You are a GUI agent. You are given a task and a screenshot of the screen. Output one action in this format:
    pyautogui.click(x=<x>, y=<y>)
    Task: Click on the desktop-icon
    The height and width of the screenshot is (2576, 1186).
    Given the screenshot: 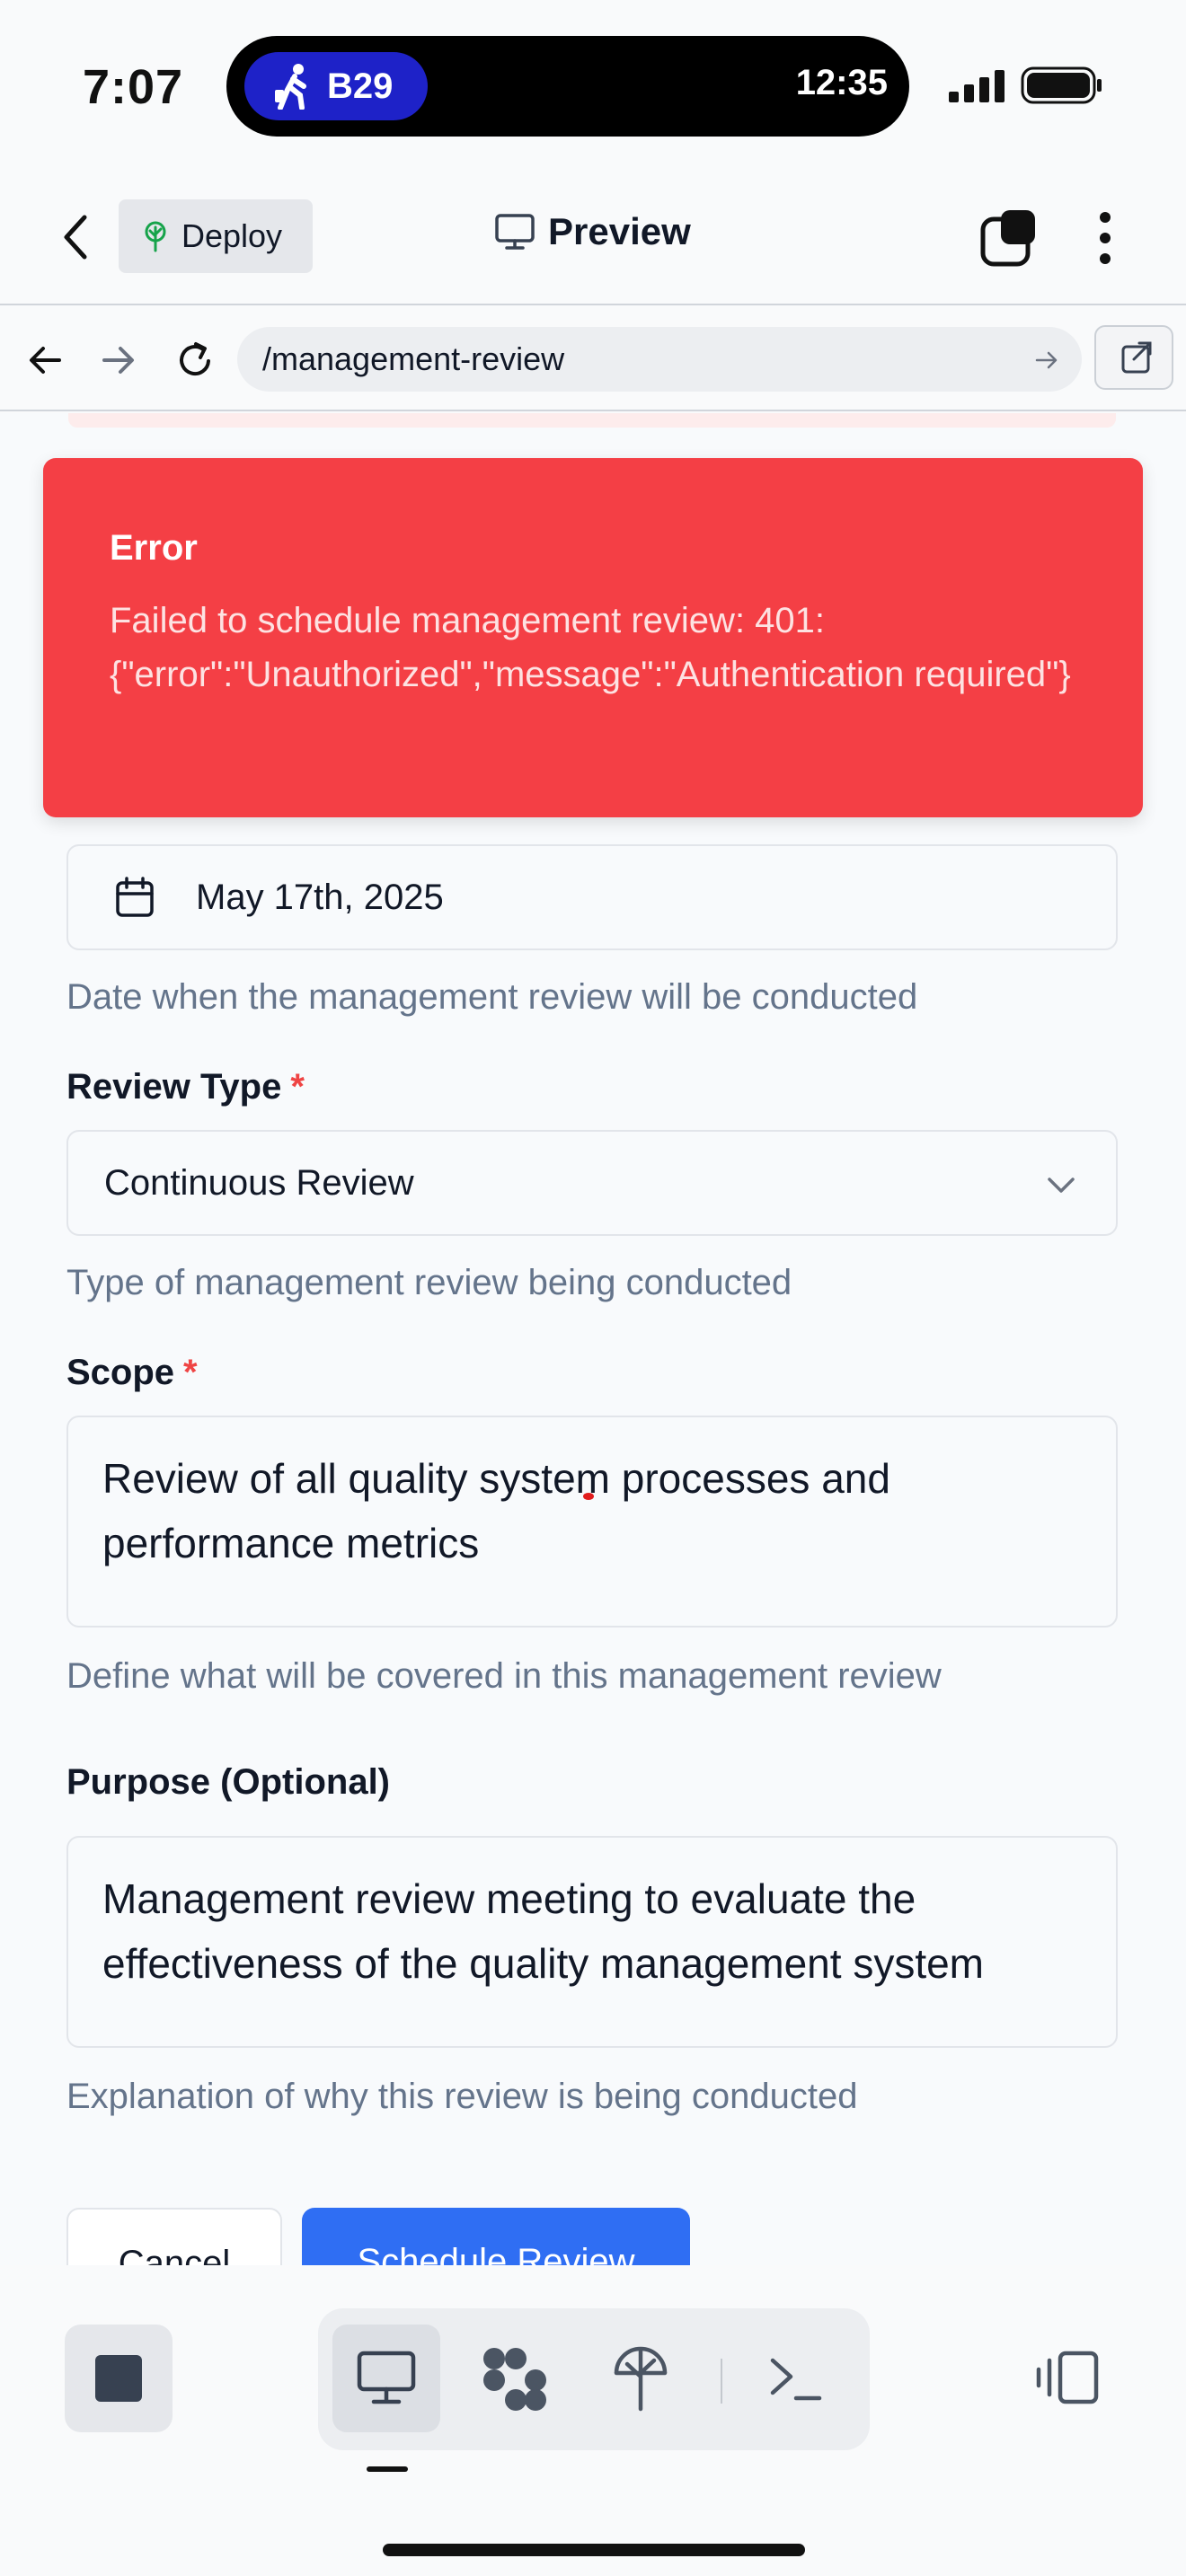 What is the action you would take?
    pyautogui.click(x=386, y=2377)
    